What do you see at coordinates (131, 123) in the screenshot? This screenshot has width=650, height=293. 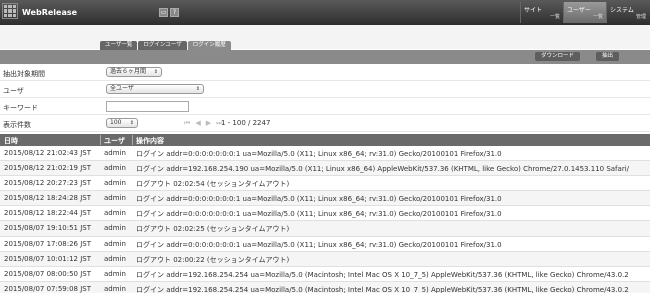 I see `count-chevron-icon: ⇕` at bounding box center [131, 123].